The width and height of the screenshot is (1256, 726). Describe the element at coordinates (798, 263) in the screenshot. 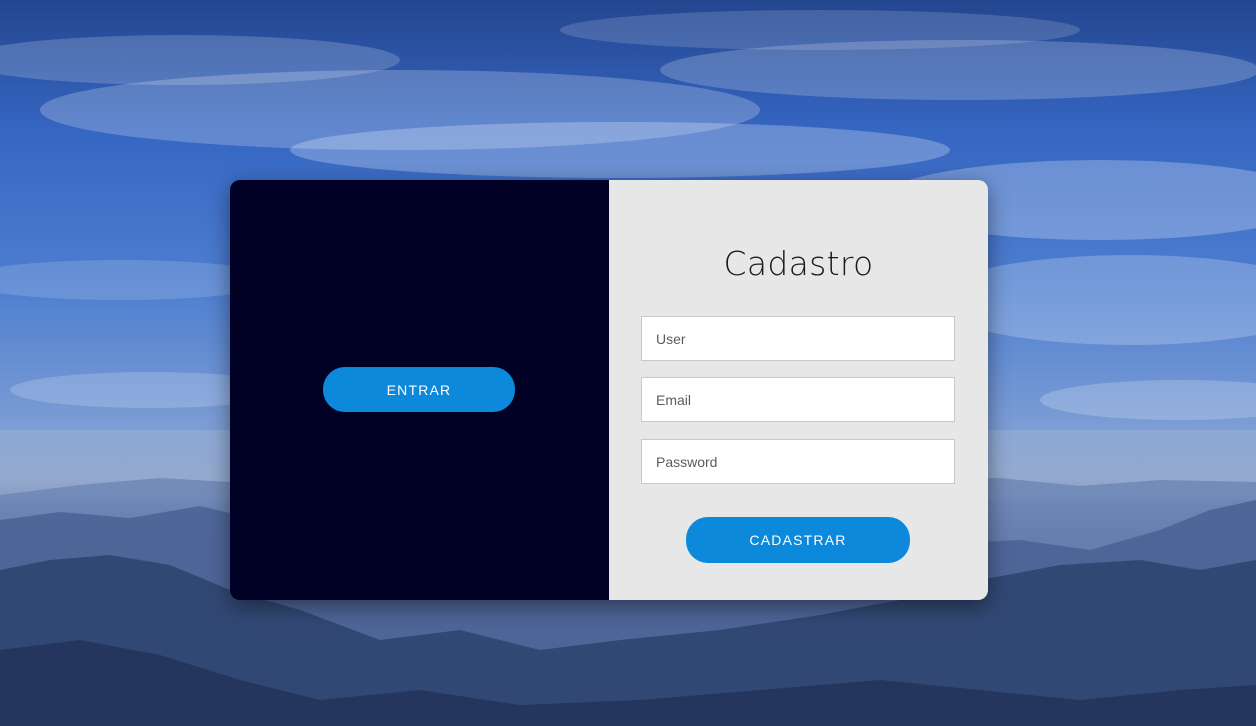

I see `signup-title: Cadastro` at that location.